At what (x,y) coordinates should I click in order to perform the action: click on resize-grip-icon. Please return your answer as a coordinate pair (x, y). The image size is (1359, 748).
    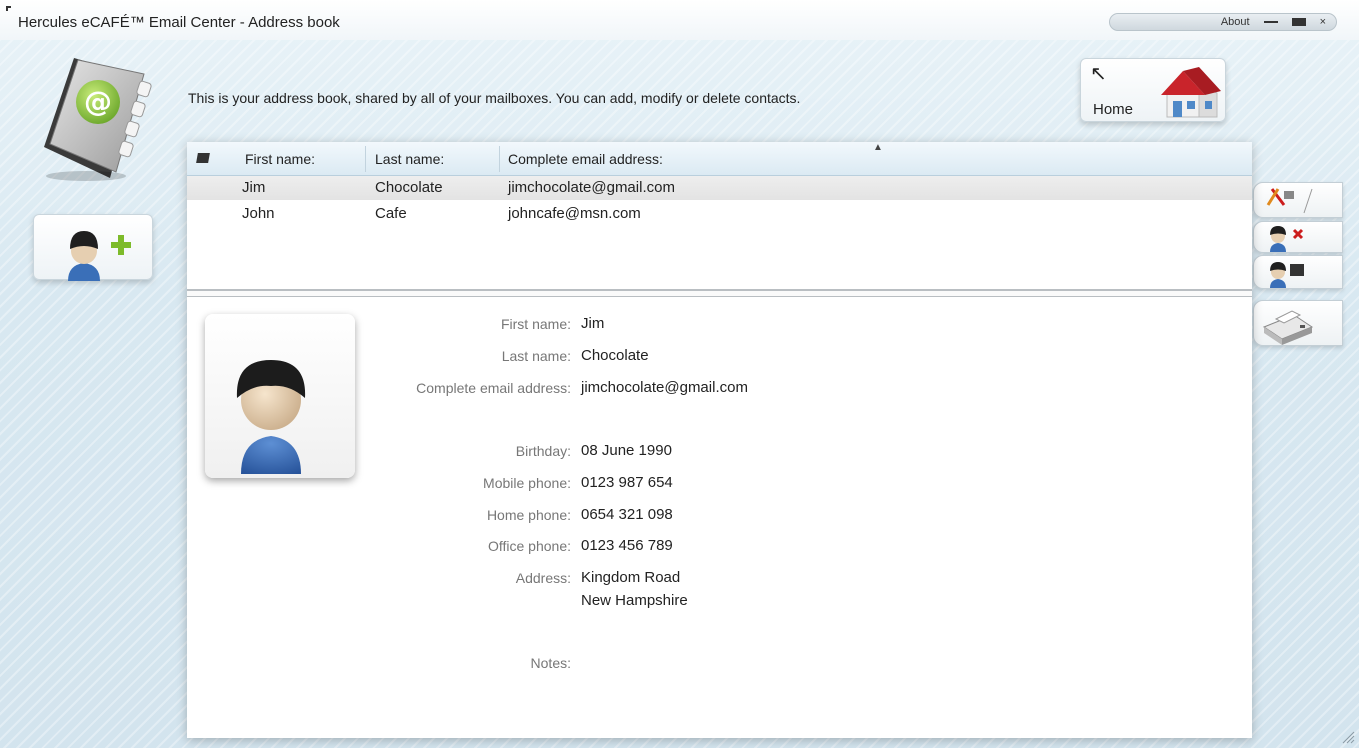
    Looking at the image, I should click on (1346, 735).